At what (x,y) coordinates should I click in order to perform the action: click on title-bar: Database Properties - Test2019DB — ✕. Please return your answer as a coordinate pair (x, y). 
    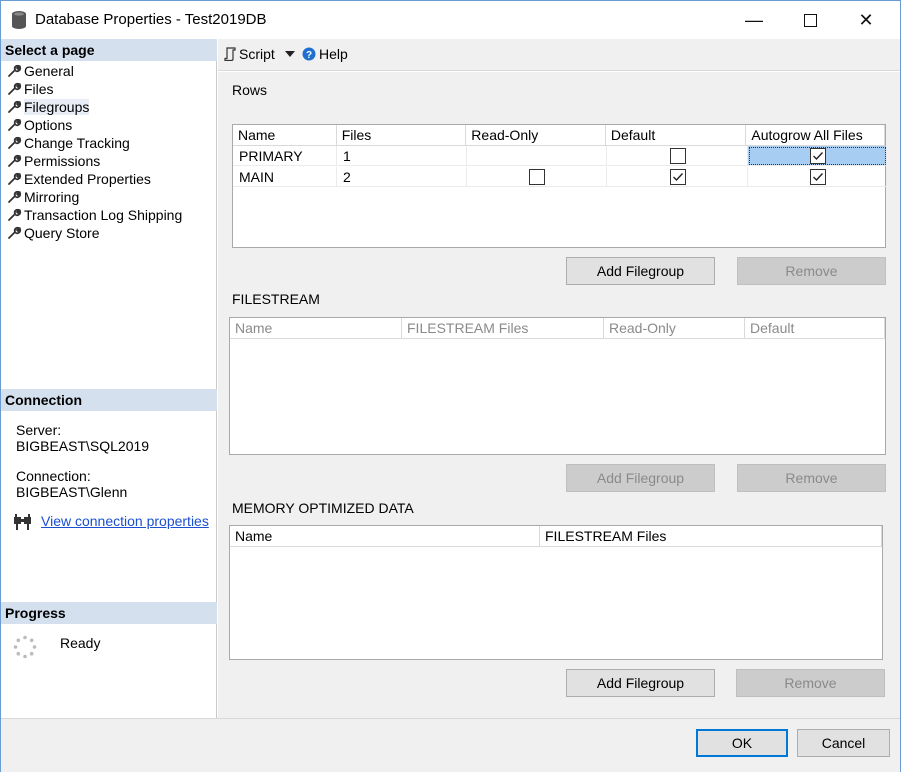
    Looking at the image, I should click on (450, 20).